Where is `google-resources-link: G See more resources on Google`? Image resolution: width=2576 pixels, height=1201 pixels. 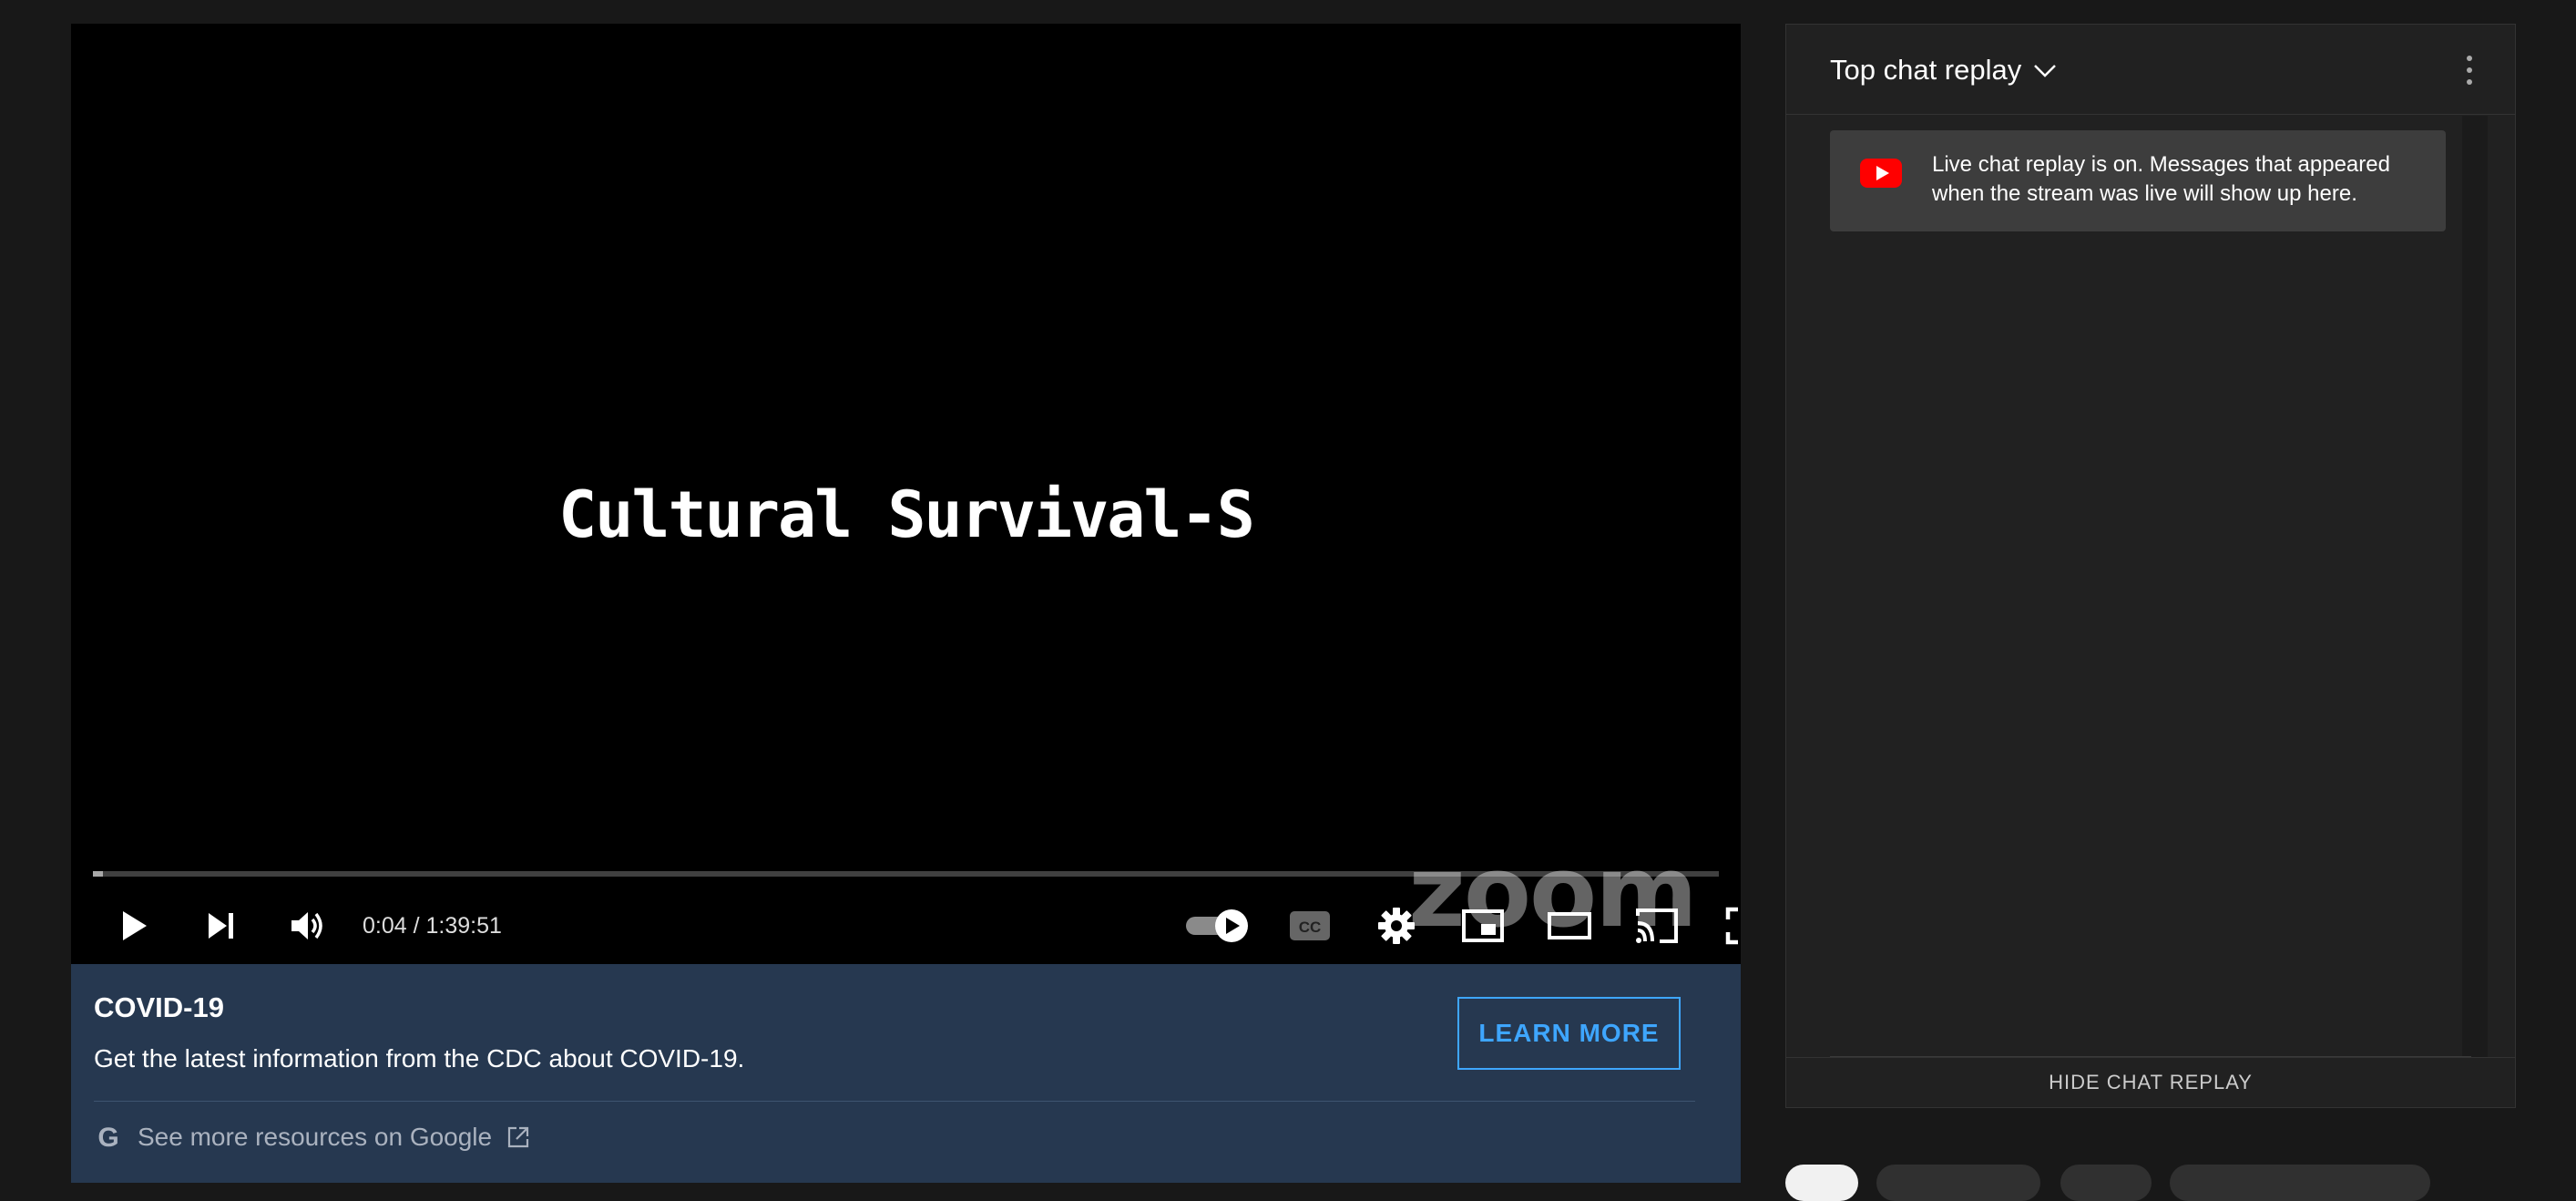 google-resources-link: G See more resources on Google is located at coordinates (312, 1137).